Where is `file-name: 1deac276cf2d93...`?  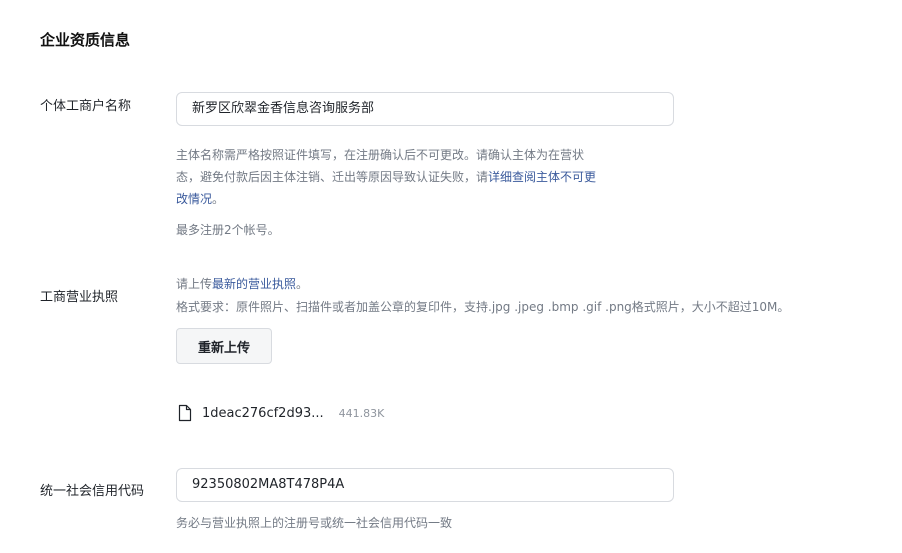 file-name: 1deac276cf2d93... is located at coordinates (263, 413).